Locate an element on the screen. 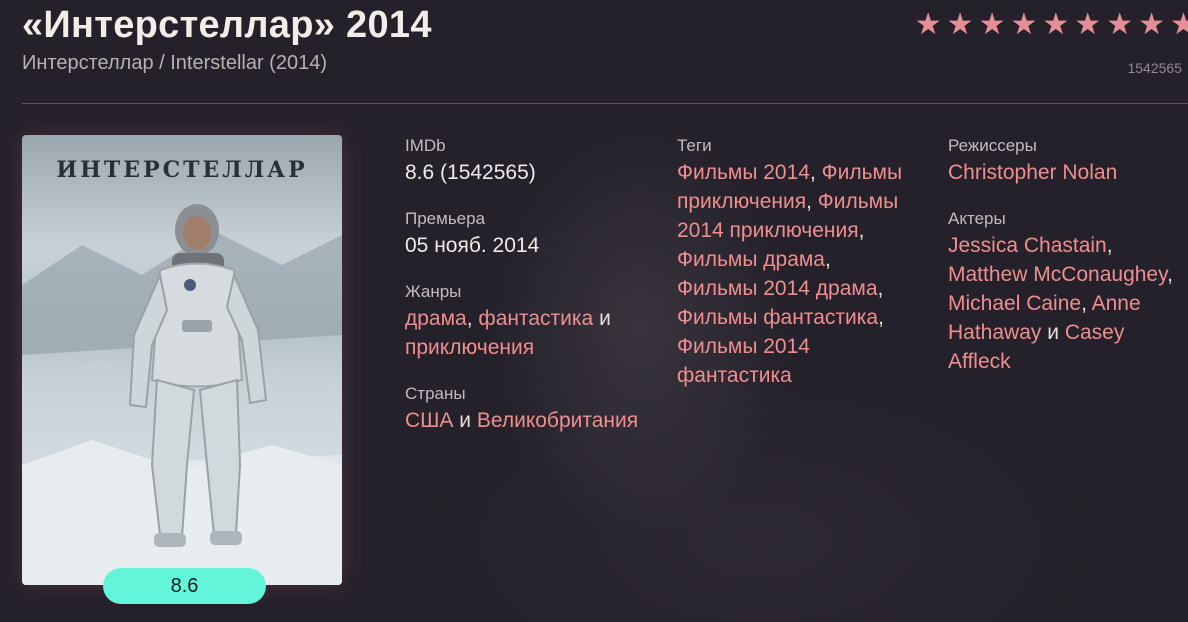 This screenshot has width=1188, height=622. star-rating: ★ ★ ★ ★ ★ ★ ★ ★ ★ is located at coordinates (1051, 25).